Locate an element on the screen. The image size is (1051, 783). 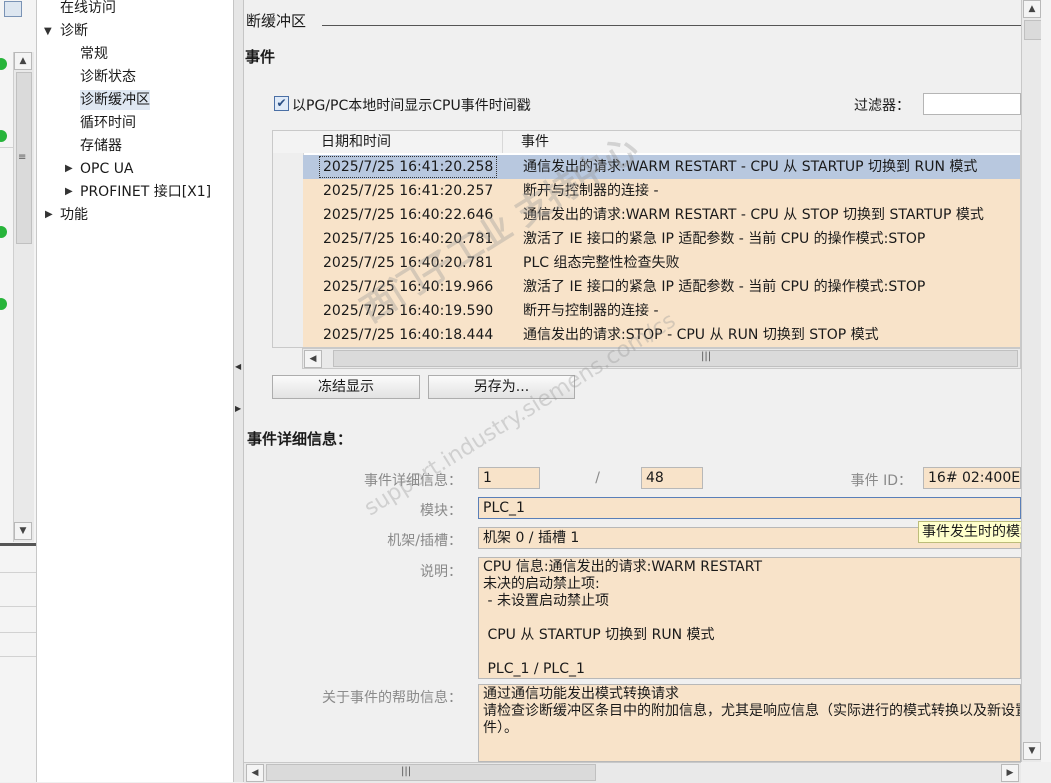
header-rule is located at coordinates (671, 25).